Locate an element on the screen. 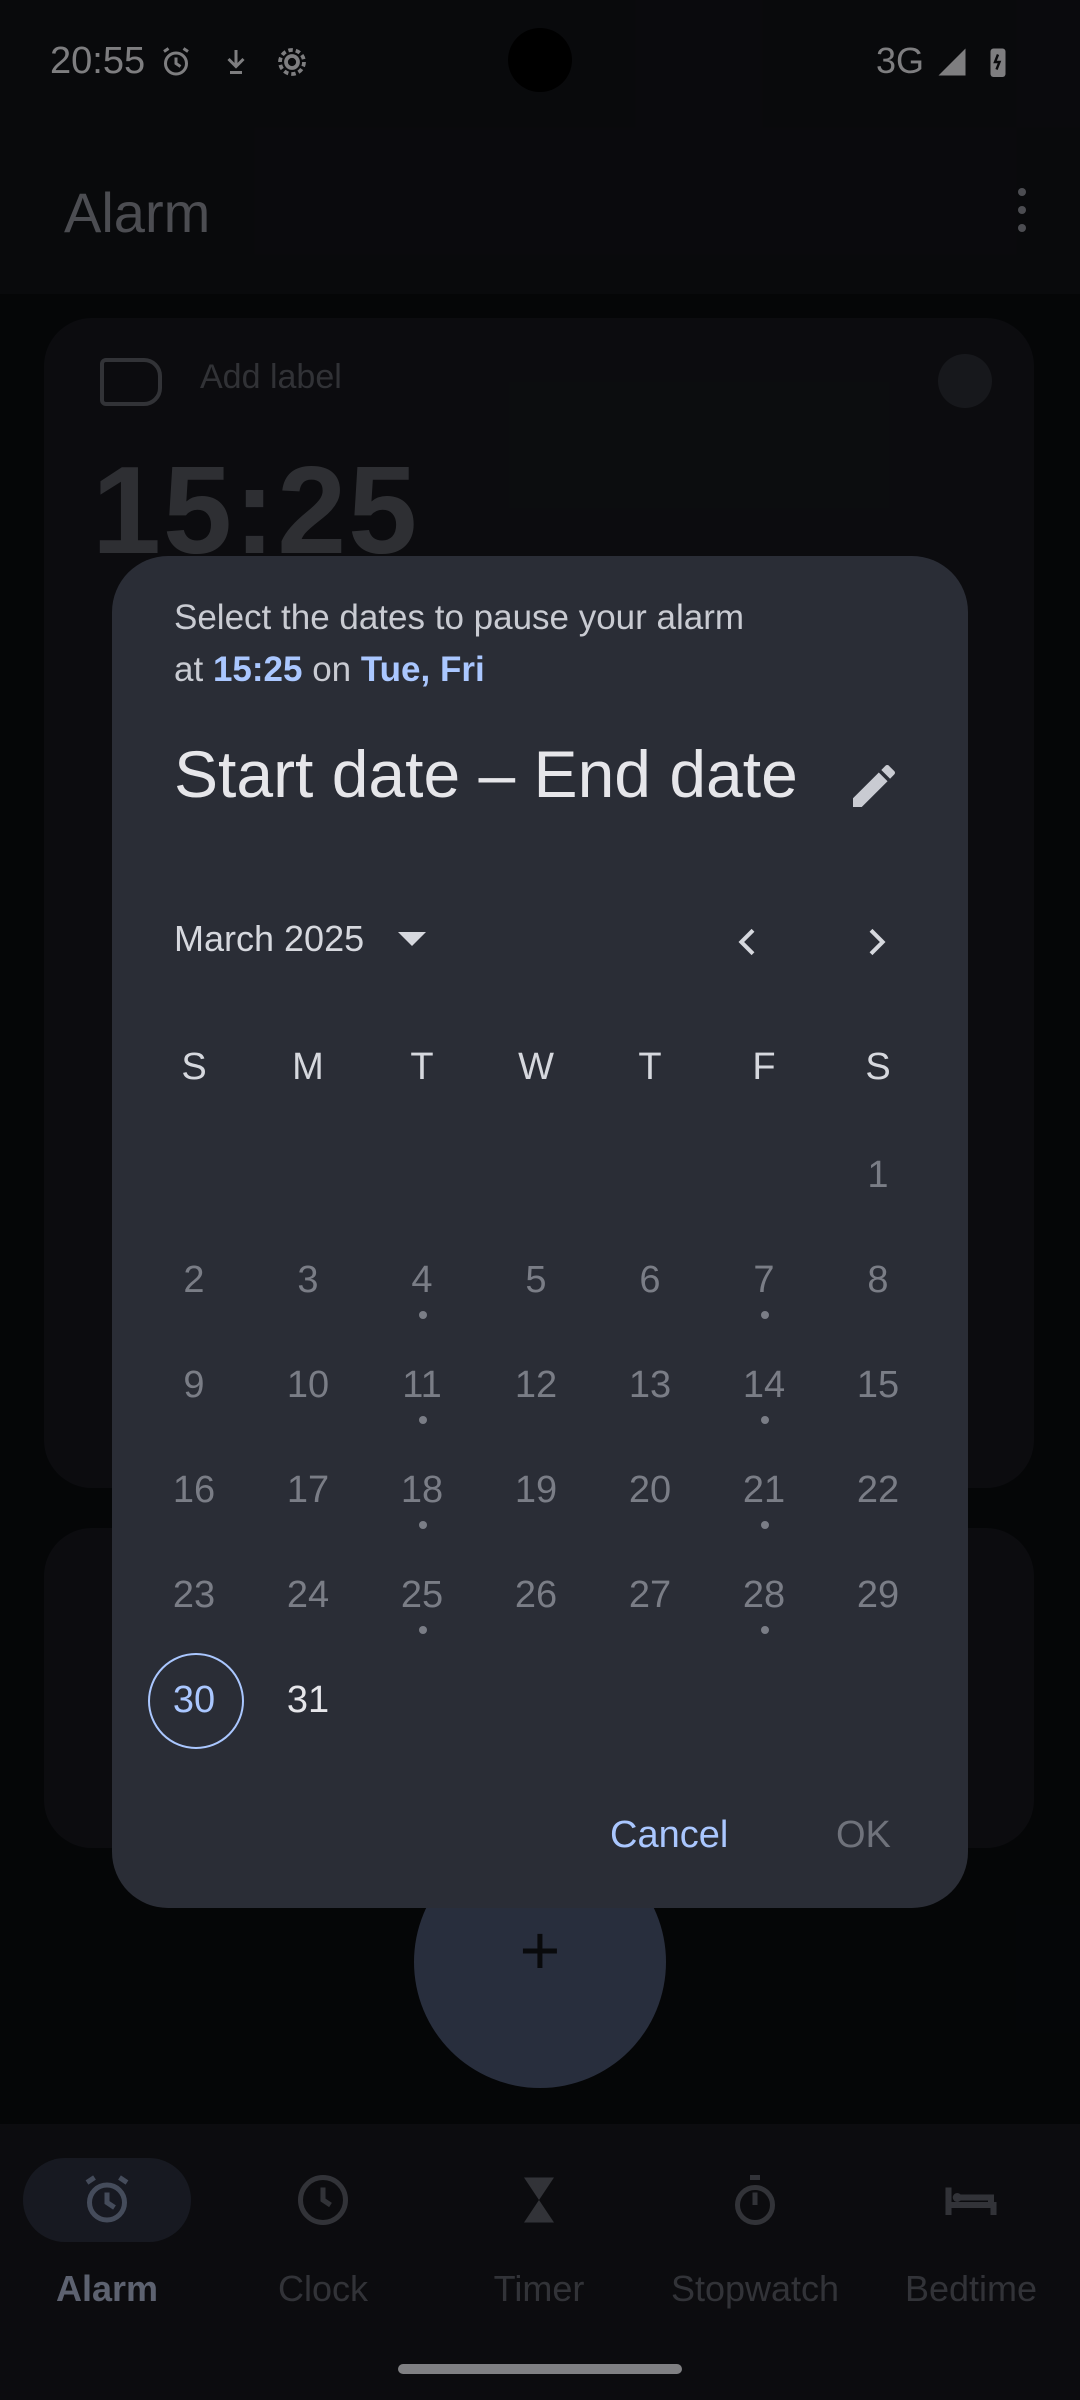 The width and height of the screenshot is (1080, 2400). calendar-day: 4 is located at coordinates (422, 1280).